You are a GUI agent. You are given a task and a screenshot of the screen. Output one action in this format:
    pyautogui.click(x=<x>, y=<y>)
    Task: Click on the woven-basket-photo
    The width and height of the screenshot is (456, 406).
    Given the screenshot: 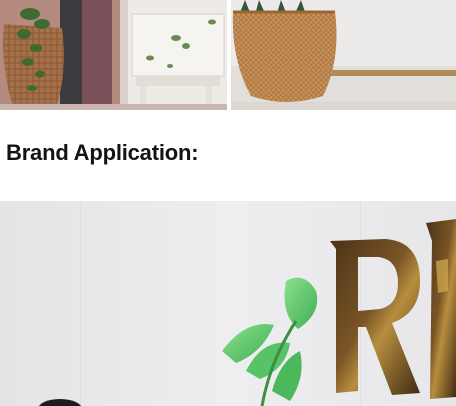 What is the action you would take?
    pyautogui.click(x=113, y=55)
    